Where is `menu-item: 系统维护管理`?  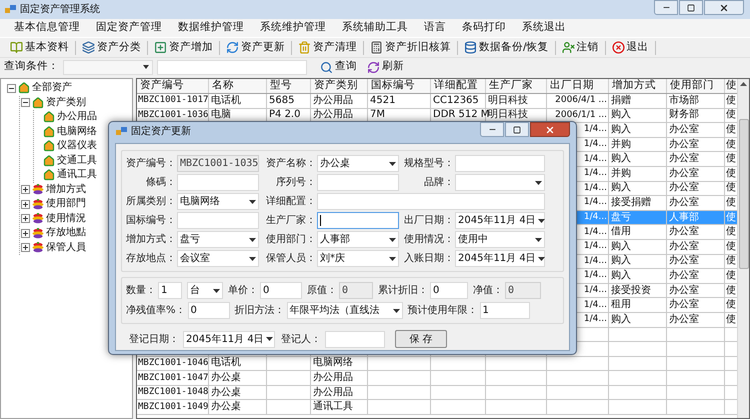 menu-item: 系统维护管理 is located at coordinates (293, 28).